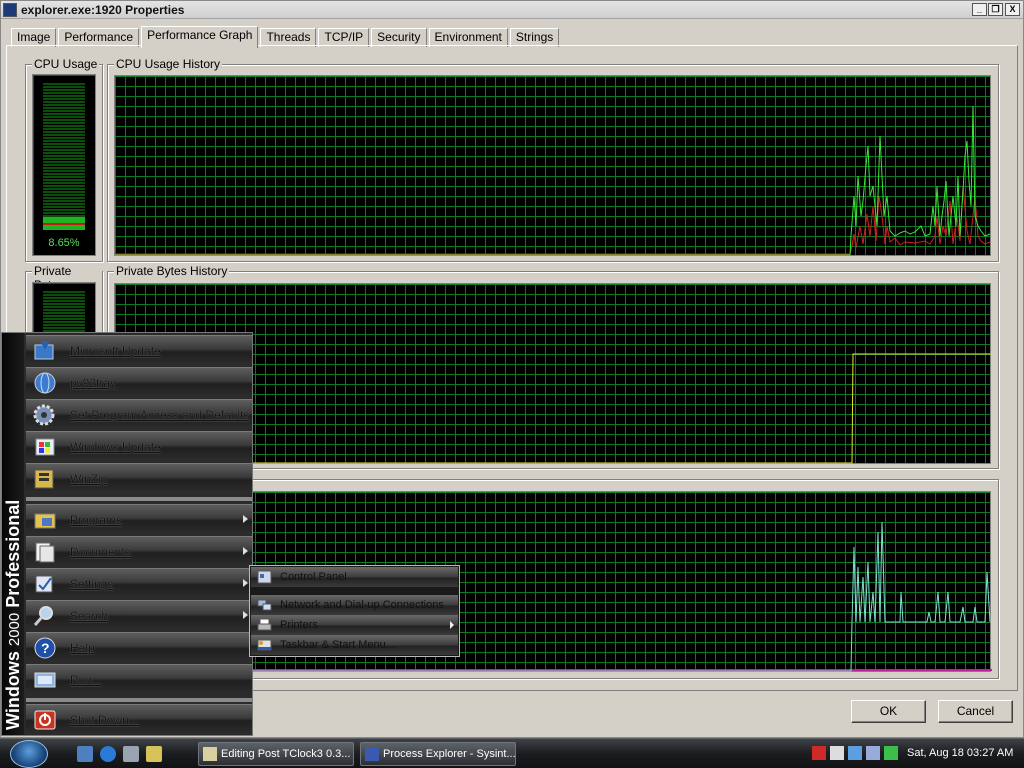  Describe the element at coordinates (264, 605) in the screenshot. I see `network-icon` at that location.